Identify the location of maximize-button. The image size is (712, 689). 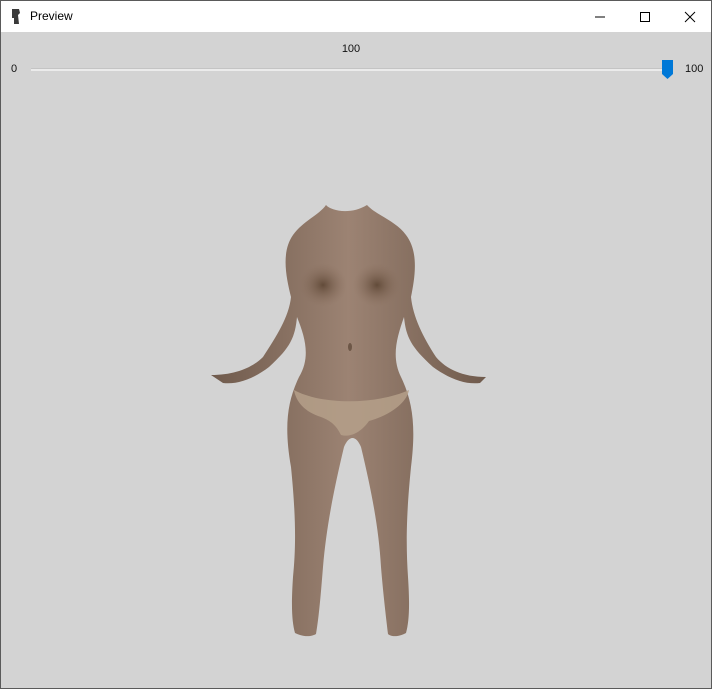
(645, 16).